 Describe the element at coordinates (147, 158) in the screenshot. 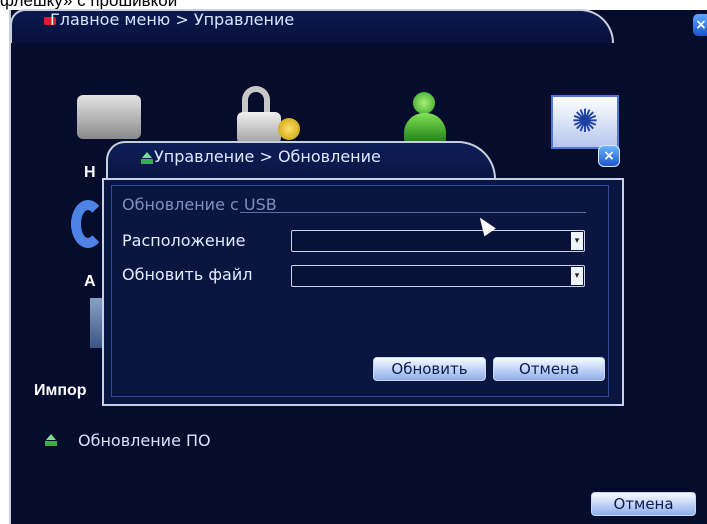

I see `upgrade-title-icon` at that location.